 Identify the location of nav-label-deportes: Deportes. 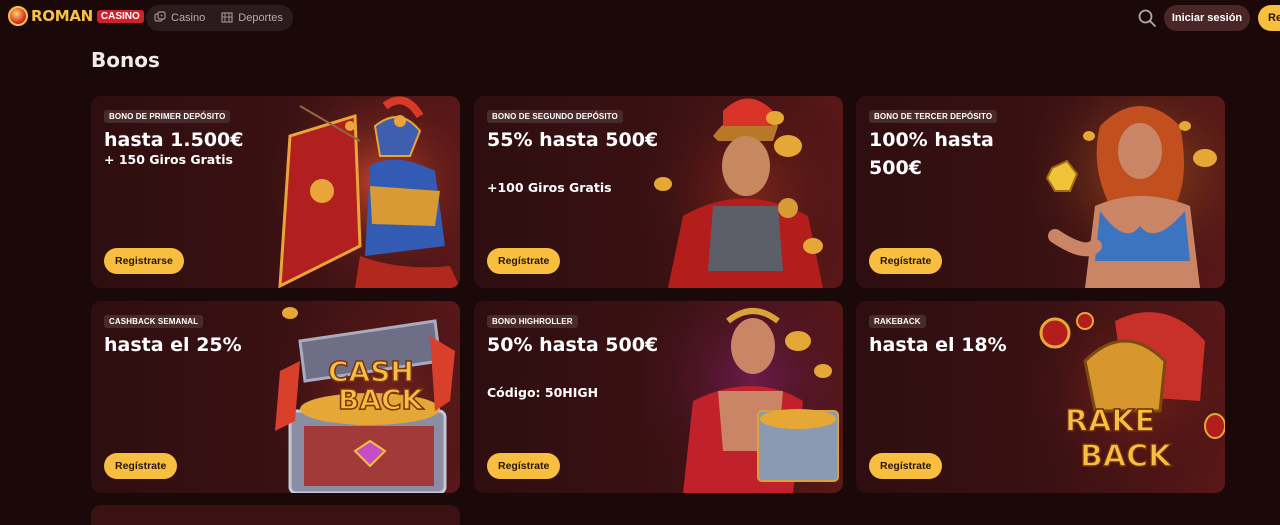
(260, 18).